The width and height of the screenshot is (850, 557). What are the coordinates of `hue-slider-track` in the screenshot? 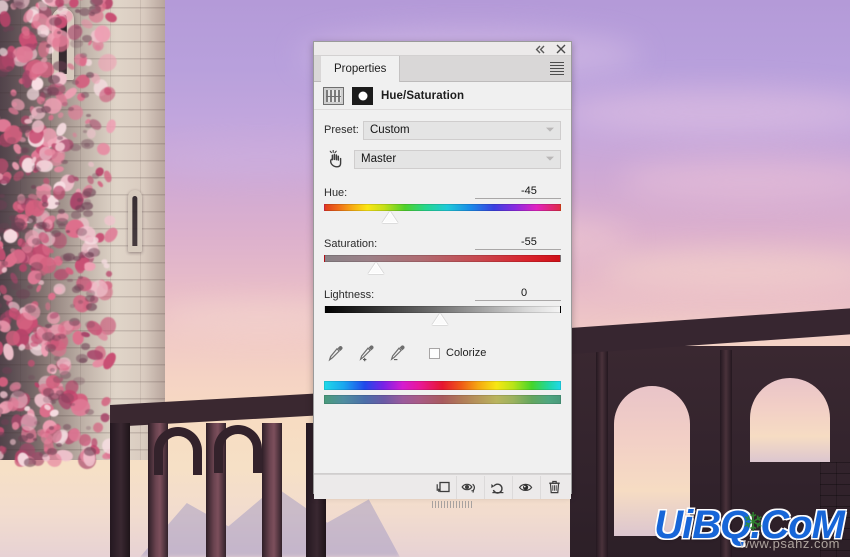 It's located at (442, 207).